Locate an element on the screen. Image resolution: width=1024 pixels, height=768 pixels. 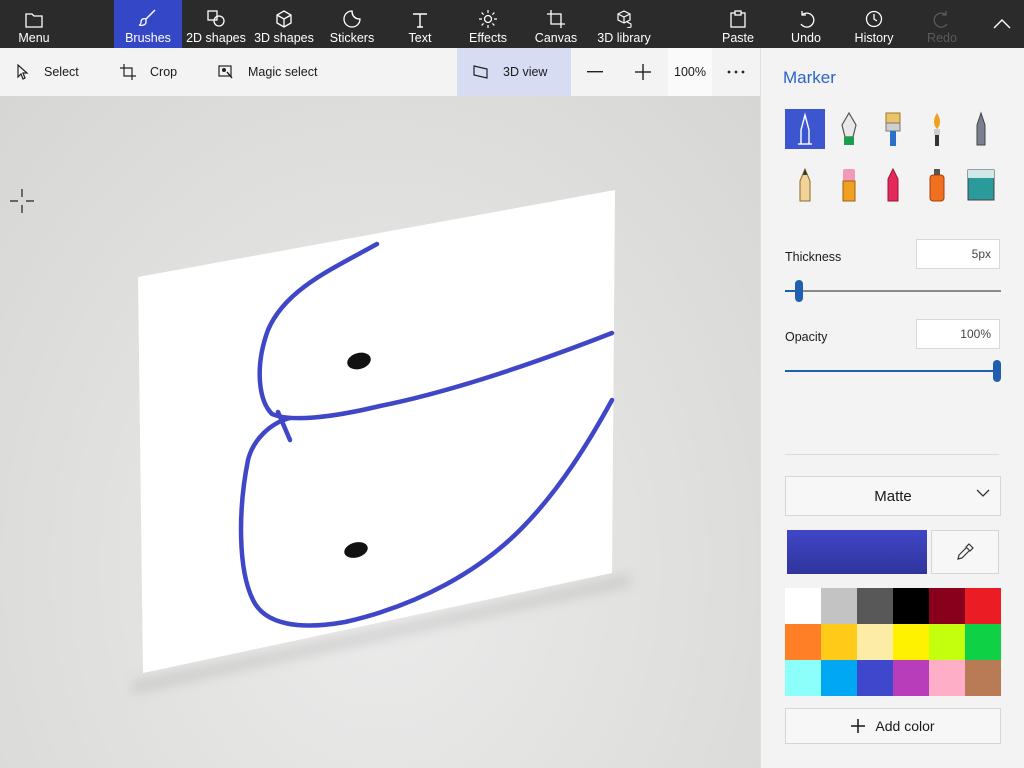
zoom-level: 100% is located at coordinates (690, 72).